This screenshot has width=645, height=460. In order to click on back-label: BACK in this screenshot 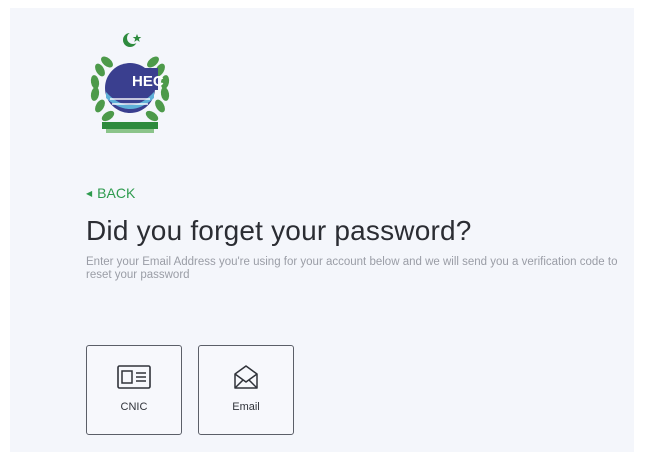, I will do `click(116, 193)`.